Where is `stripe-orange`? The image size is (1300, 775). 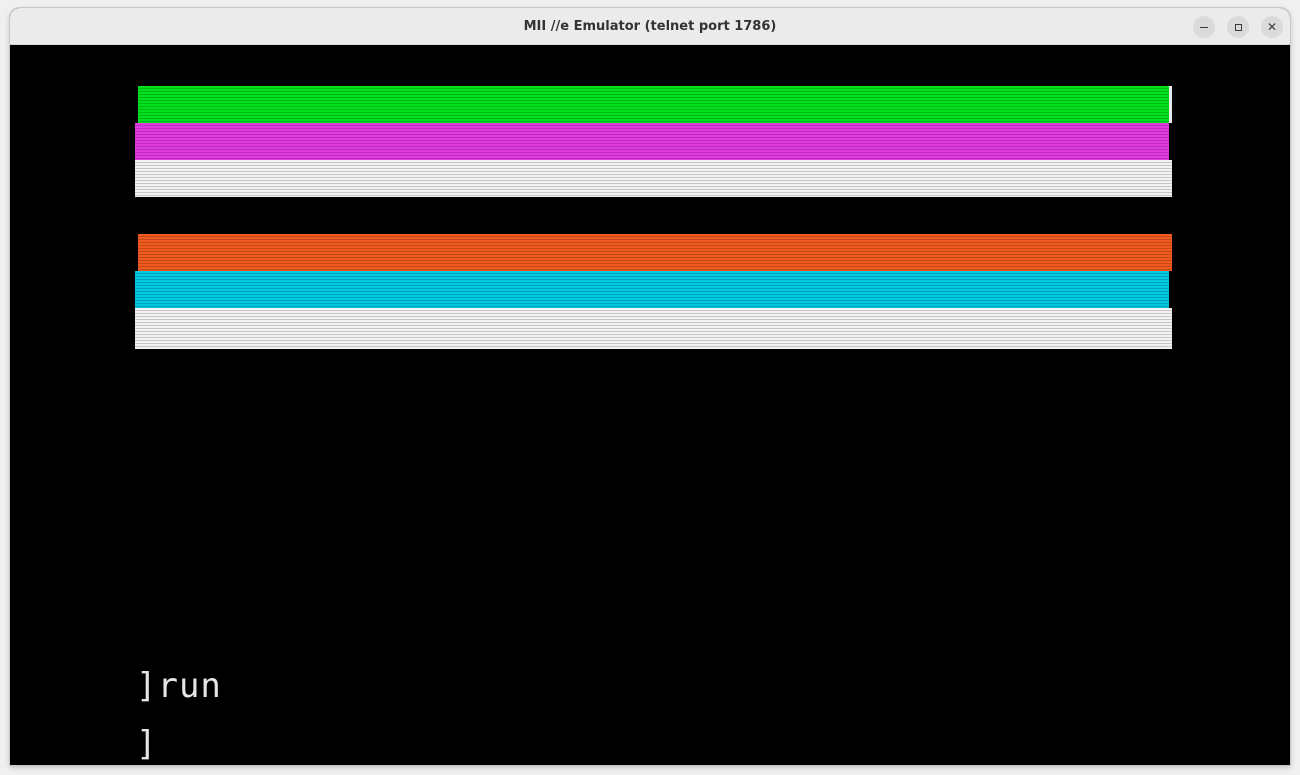 stripe-orange is located at coordinates (655, 252).